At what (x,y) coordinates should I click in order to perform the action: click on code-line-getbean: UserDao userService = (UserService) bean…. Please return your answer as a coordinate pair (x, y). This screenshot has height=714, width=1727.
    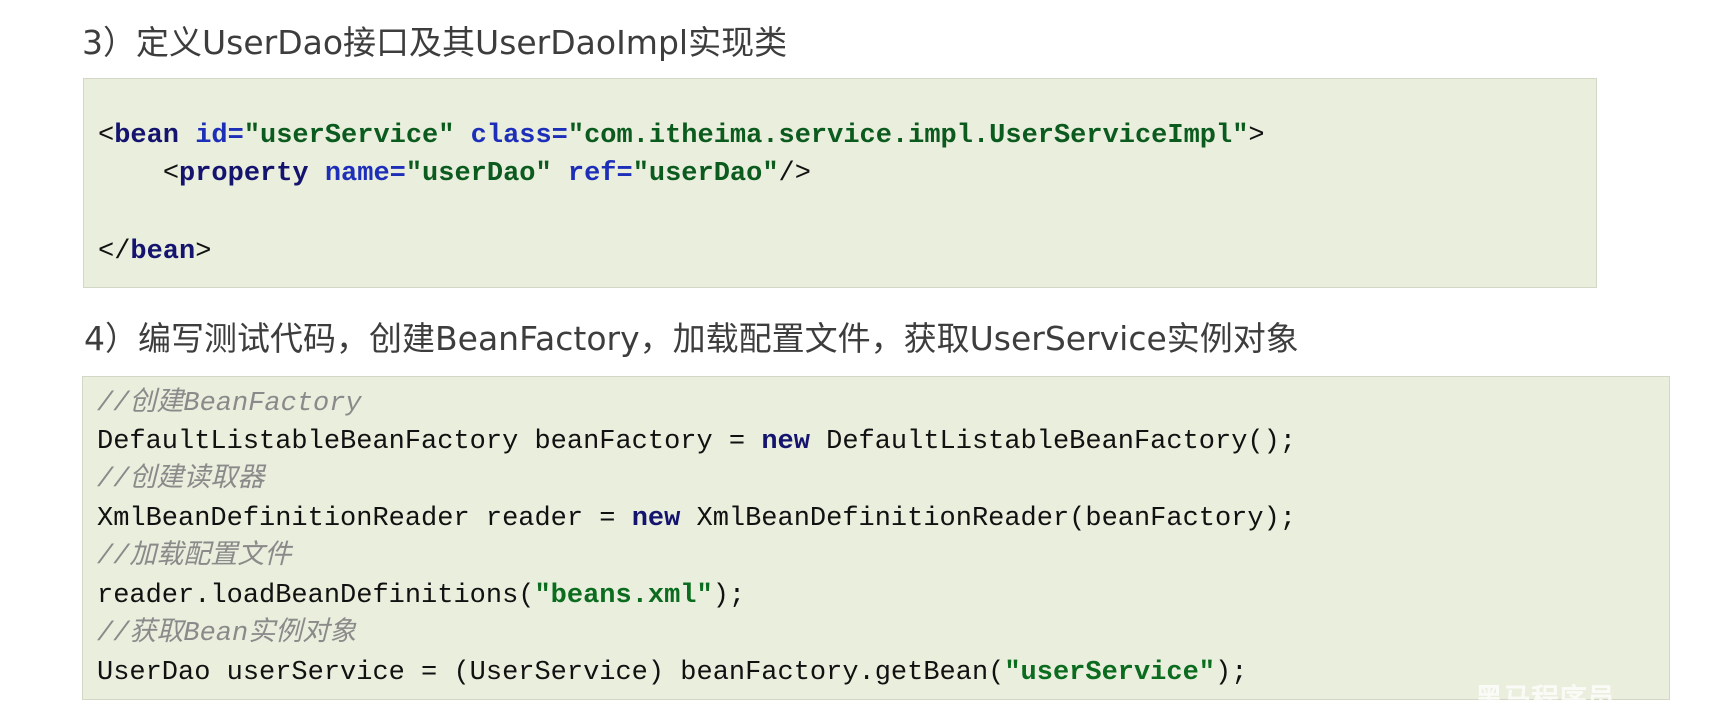
    Looking at the image, I should click on (672, 673).